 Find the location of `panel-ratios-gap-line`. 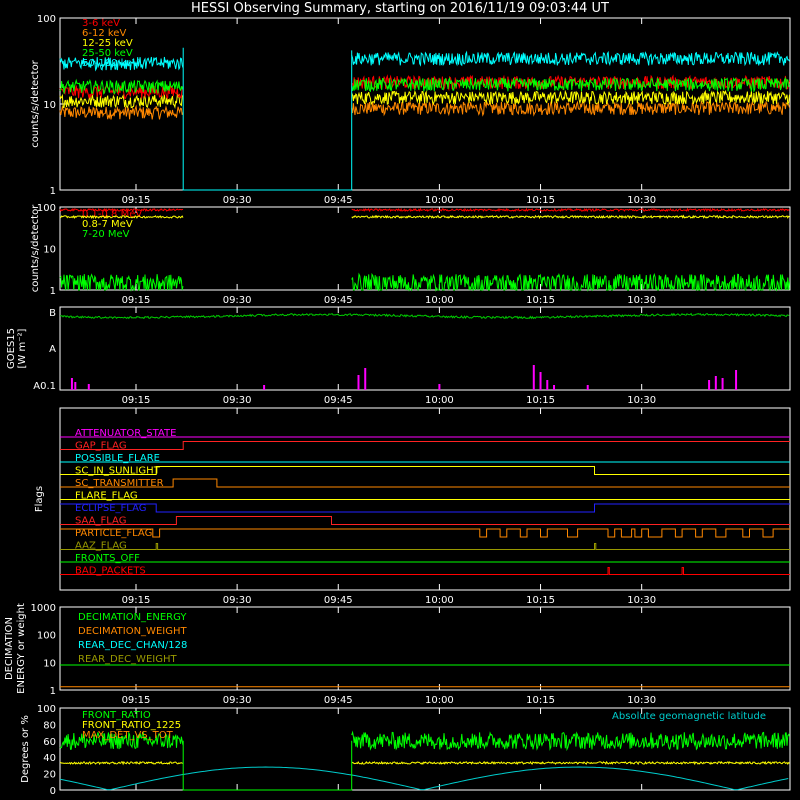

panel-ratios-gap-line is located at coordinates (267, 765).